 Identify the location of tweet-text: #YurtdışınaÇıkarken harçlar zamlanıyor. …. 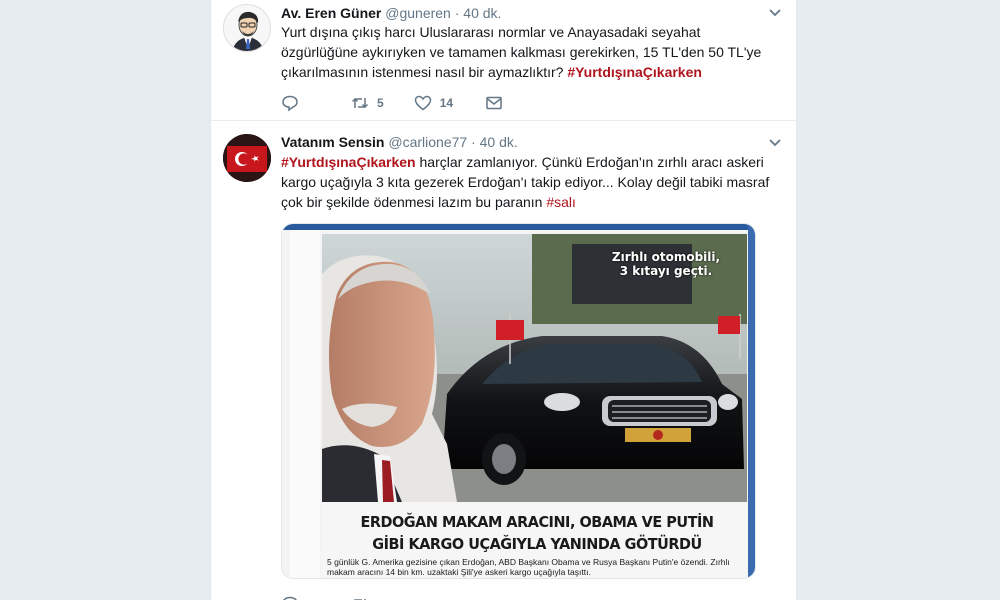
(531, 182).